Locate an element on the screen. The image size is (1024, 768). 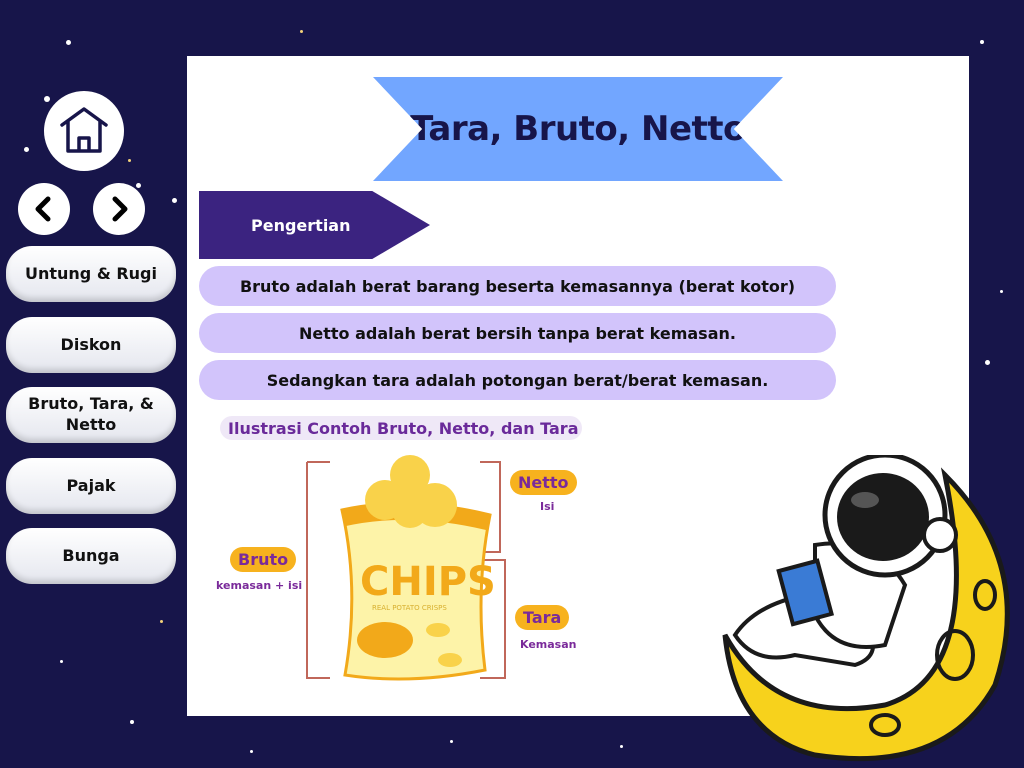
illustration-title: Ilustrasi Contoh Bruto, Netto, dan Tara is located at coordinates (401, 428).